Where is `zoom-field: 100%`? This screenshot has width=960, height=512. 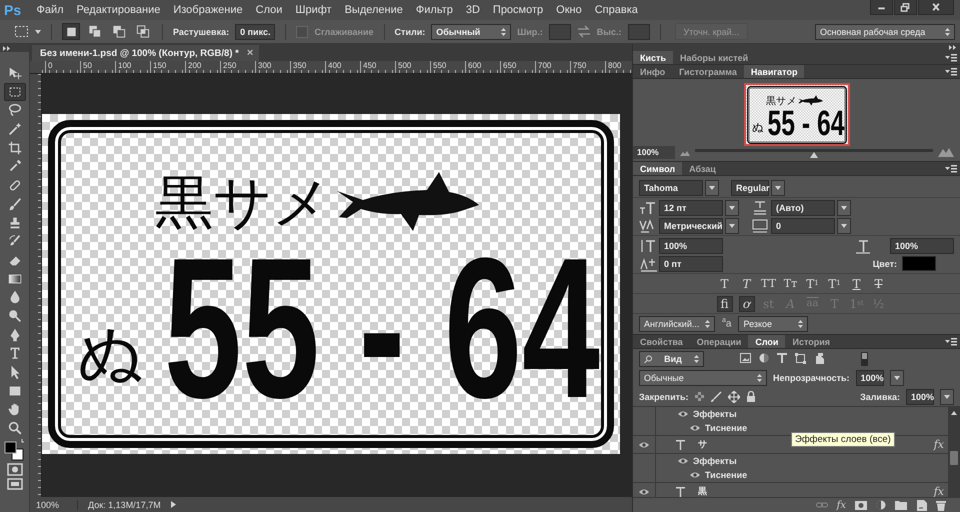 zoom-field: 100% is located at coordinates (654, 152).